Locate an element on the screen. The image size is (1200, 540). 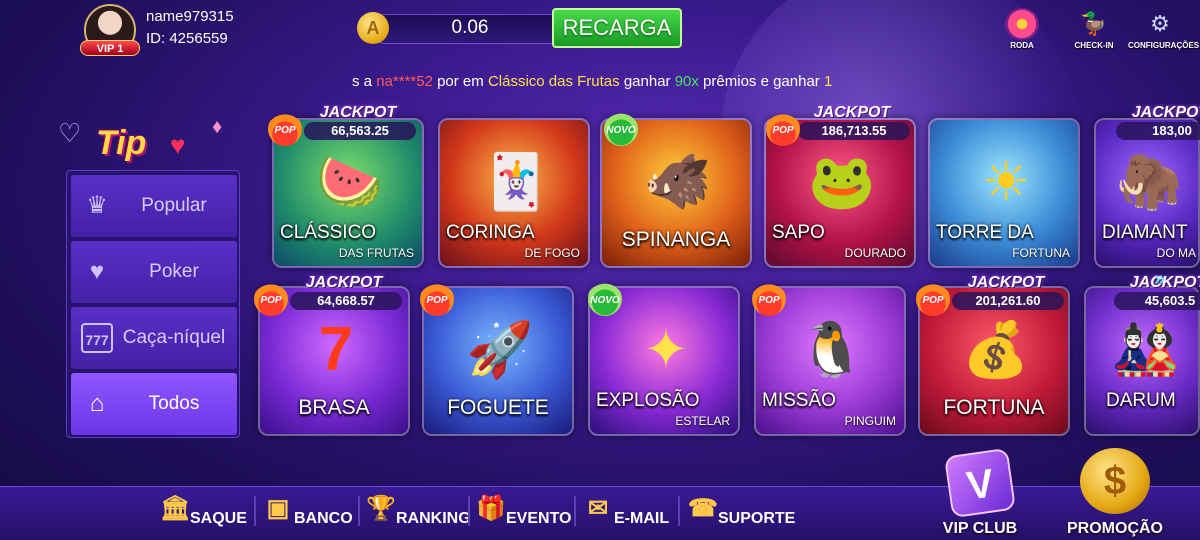
game-title: SPINANGA is located at coordinates (676, 239).